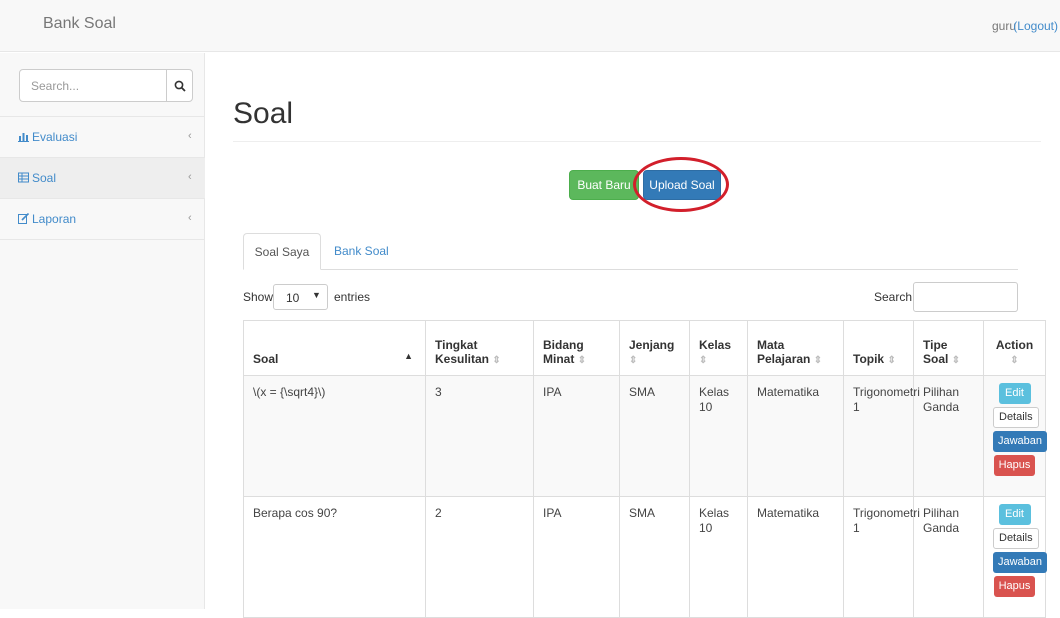 The image size is (1060, 618). What do you see at coordinates (23, 177) in the screenshot?
I see `table-icon` at bounding box center [23, 177].